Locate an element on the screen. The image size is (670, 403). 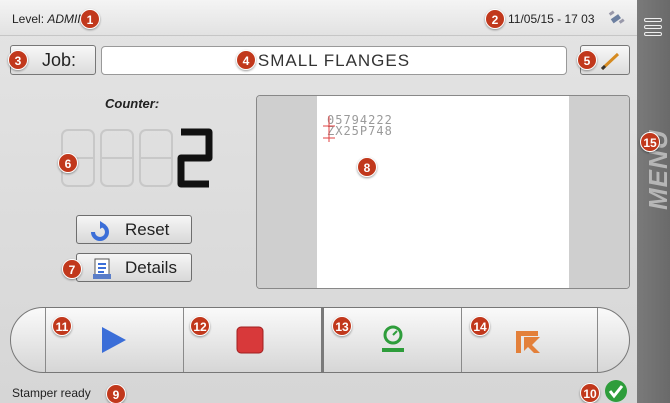
job-label: Job: is located at coordinates (59, 60).